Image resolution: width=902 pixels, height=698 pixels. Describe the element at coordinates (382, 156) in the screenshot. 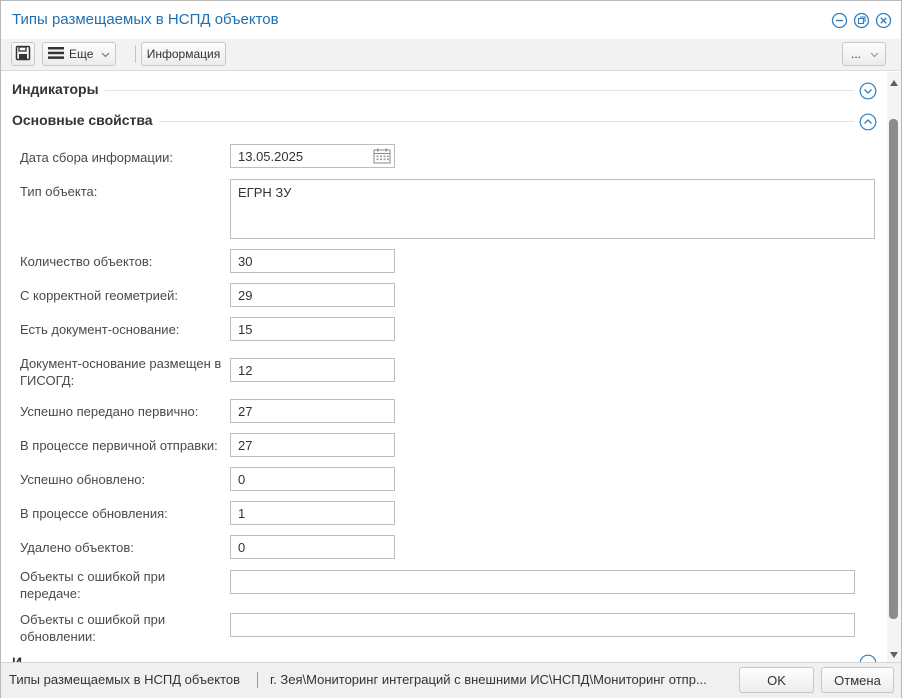

I see `calendar-icon` at that location.